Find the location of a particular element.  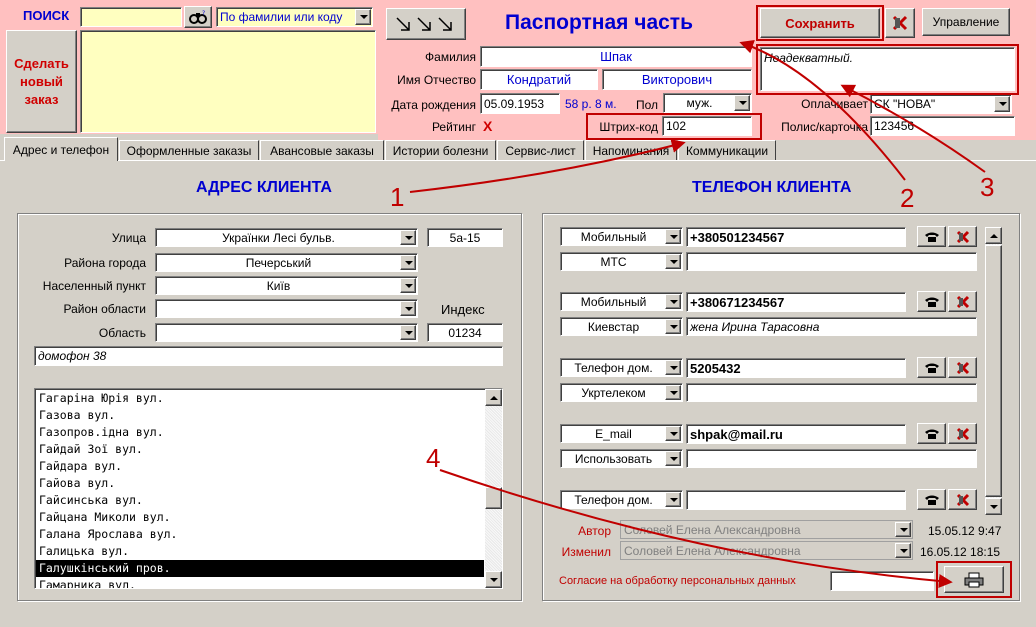

street-list-item: Газопров.ідна вул. is located at coordinates (260, 432).